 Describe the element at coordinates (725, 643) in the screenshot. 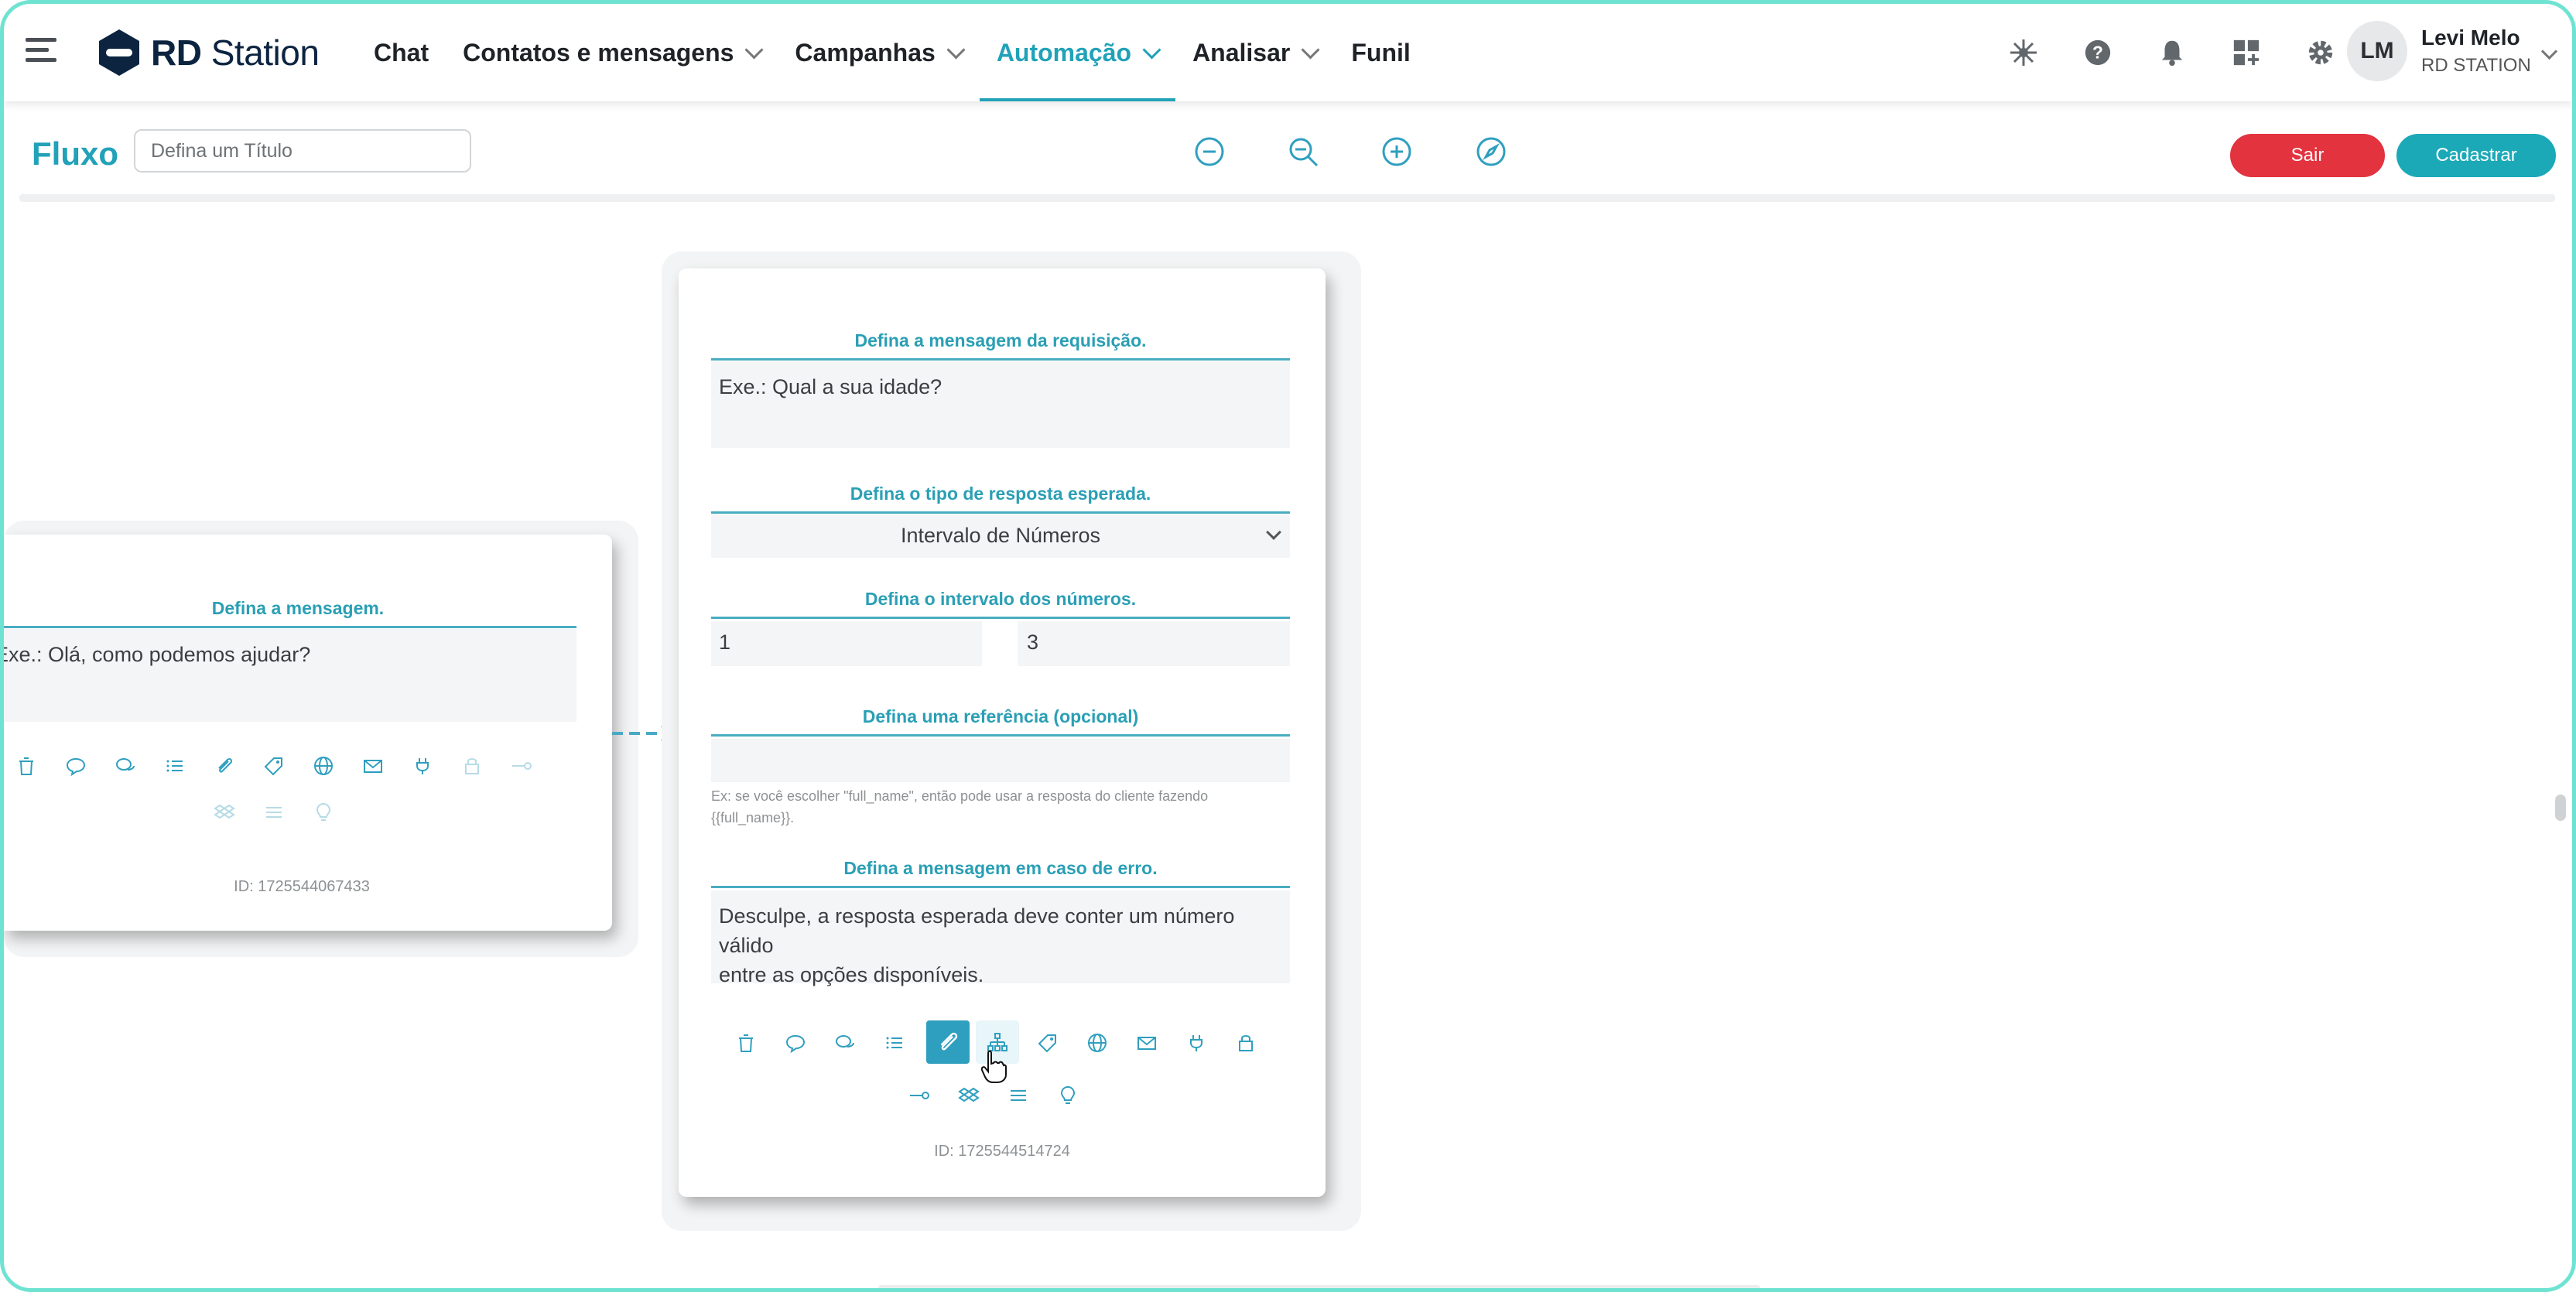

I see `range-min-value: 1` at that location.